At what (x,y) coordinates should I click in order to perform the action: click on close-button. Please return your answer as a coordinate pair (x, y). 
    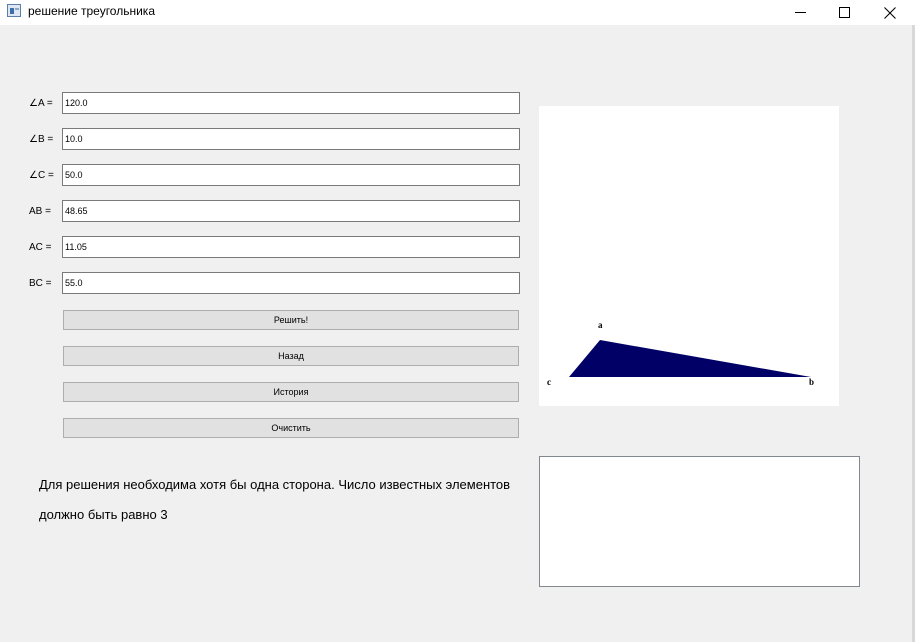
    Looking at the image, I should click on (890, 12).